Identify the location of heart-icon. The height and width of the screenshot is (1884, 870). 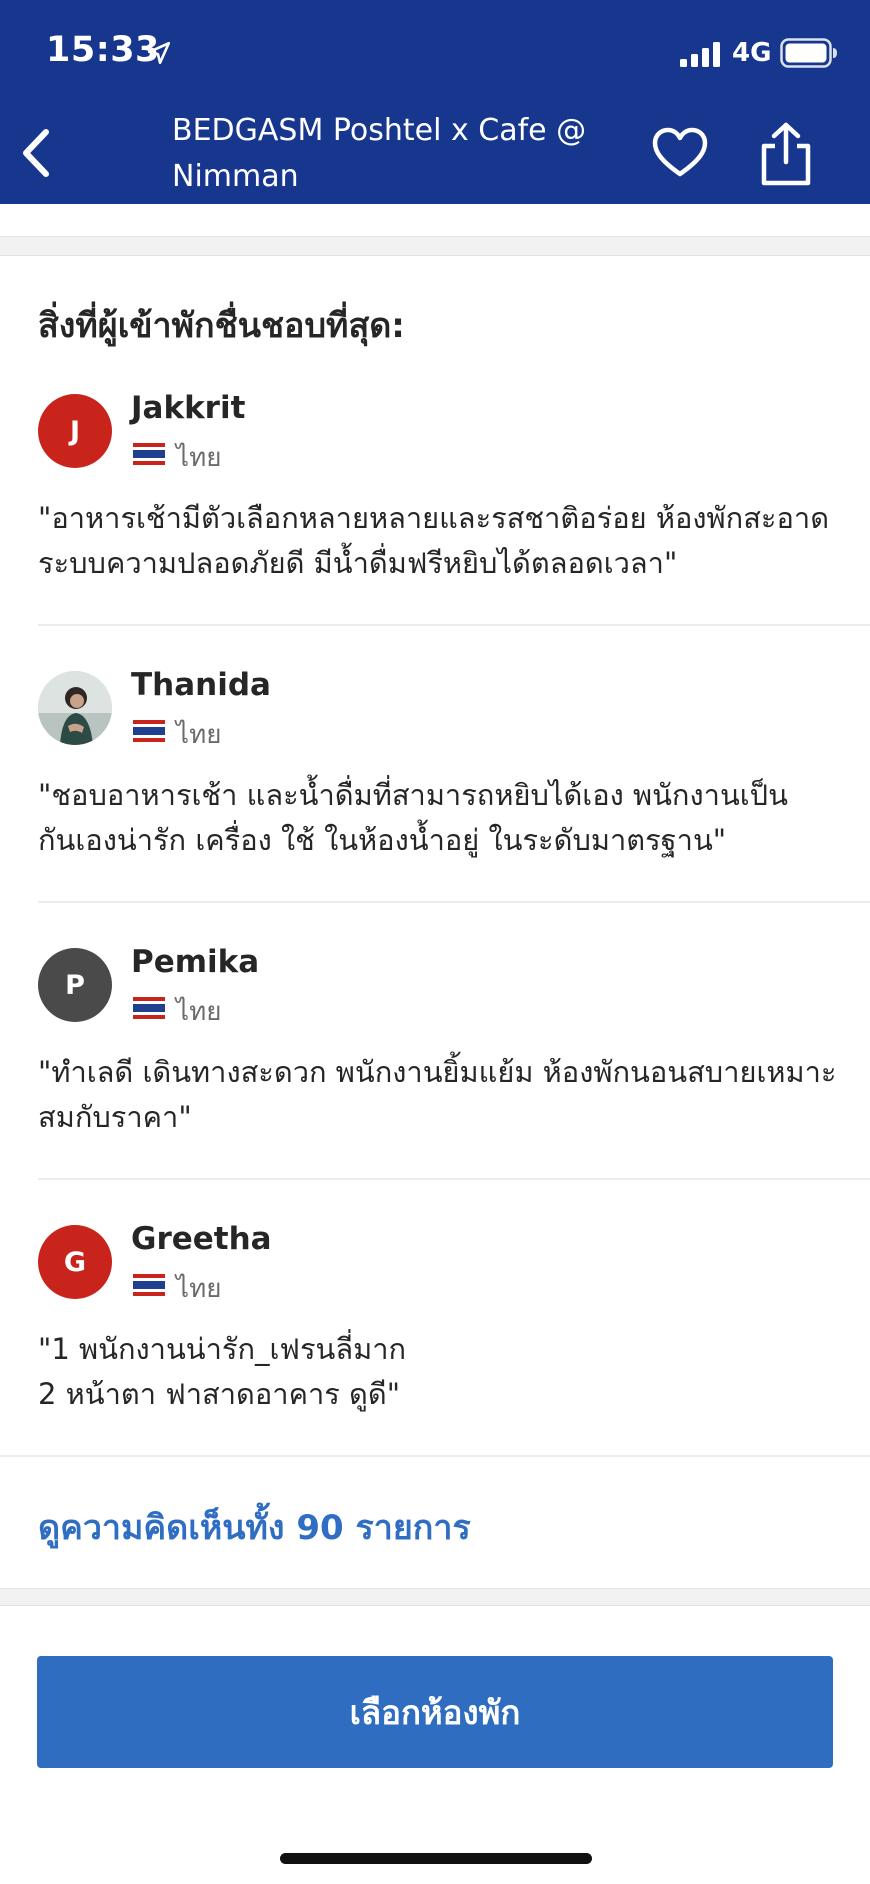
(680, 152).